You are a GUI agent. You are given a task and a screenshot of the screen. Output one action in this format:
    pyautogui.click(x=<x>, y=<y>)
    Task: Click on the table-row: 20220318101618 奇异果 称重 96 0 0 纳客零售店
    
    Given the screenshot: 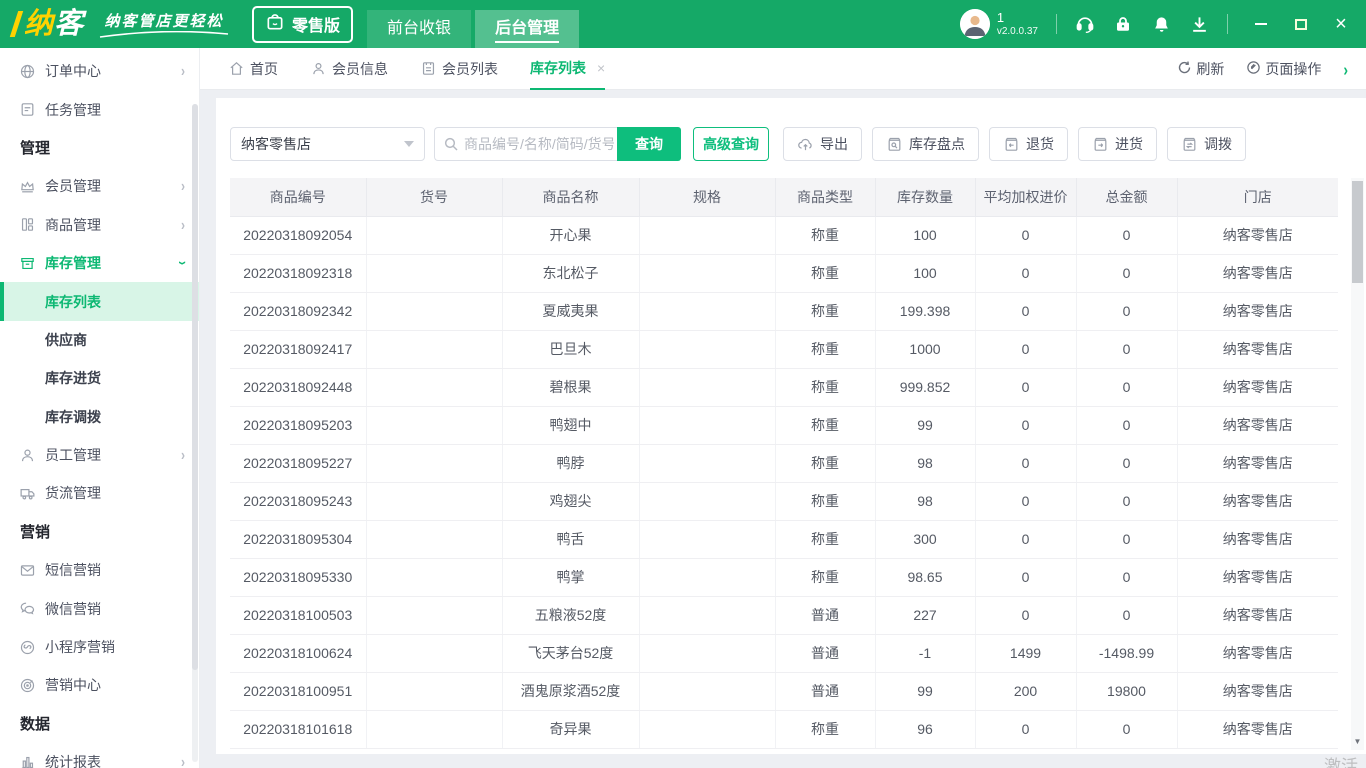 What is the action you would take?
    pyautogui.click(x=784, y=729)
    